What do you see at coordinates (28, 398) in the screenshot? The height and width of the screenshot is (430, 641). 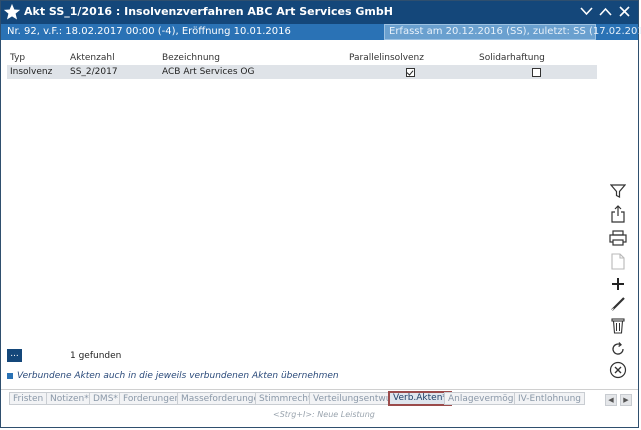 I see `tab-fristen: Fristen` at bounding box center [28, 398].